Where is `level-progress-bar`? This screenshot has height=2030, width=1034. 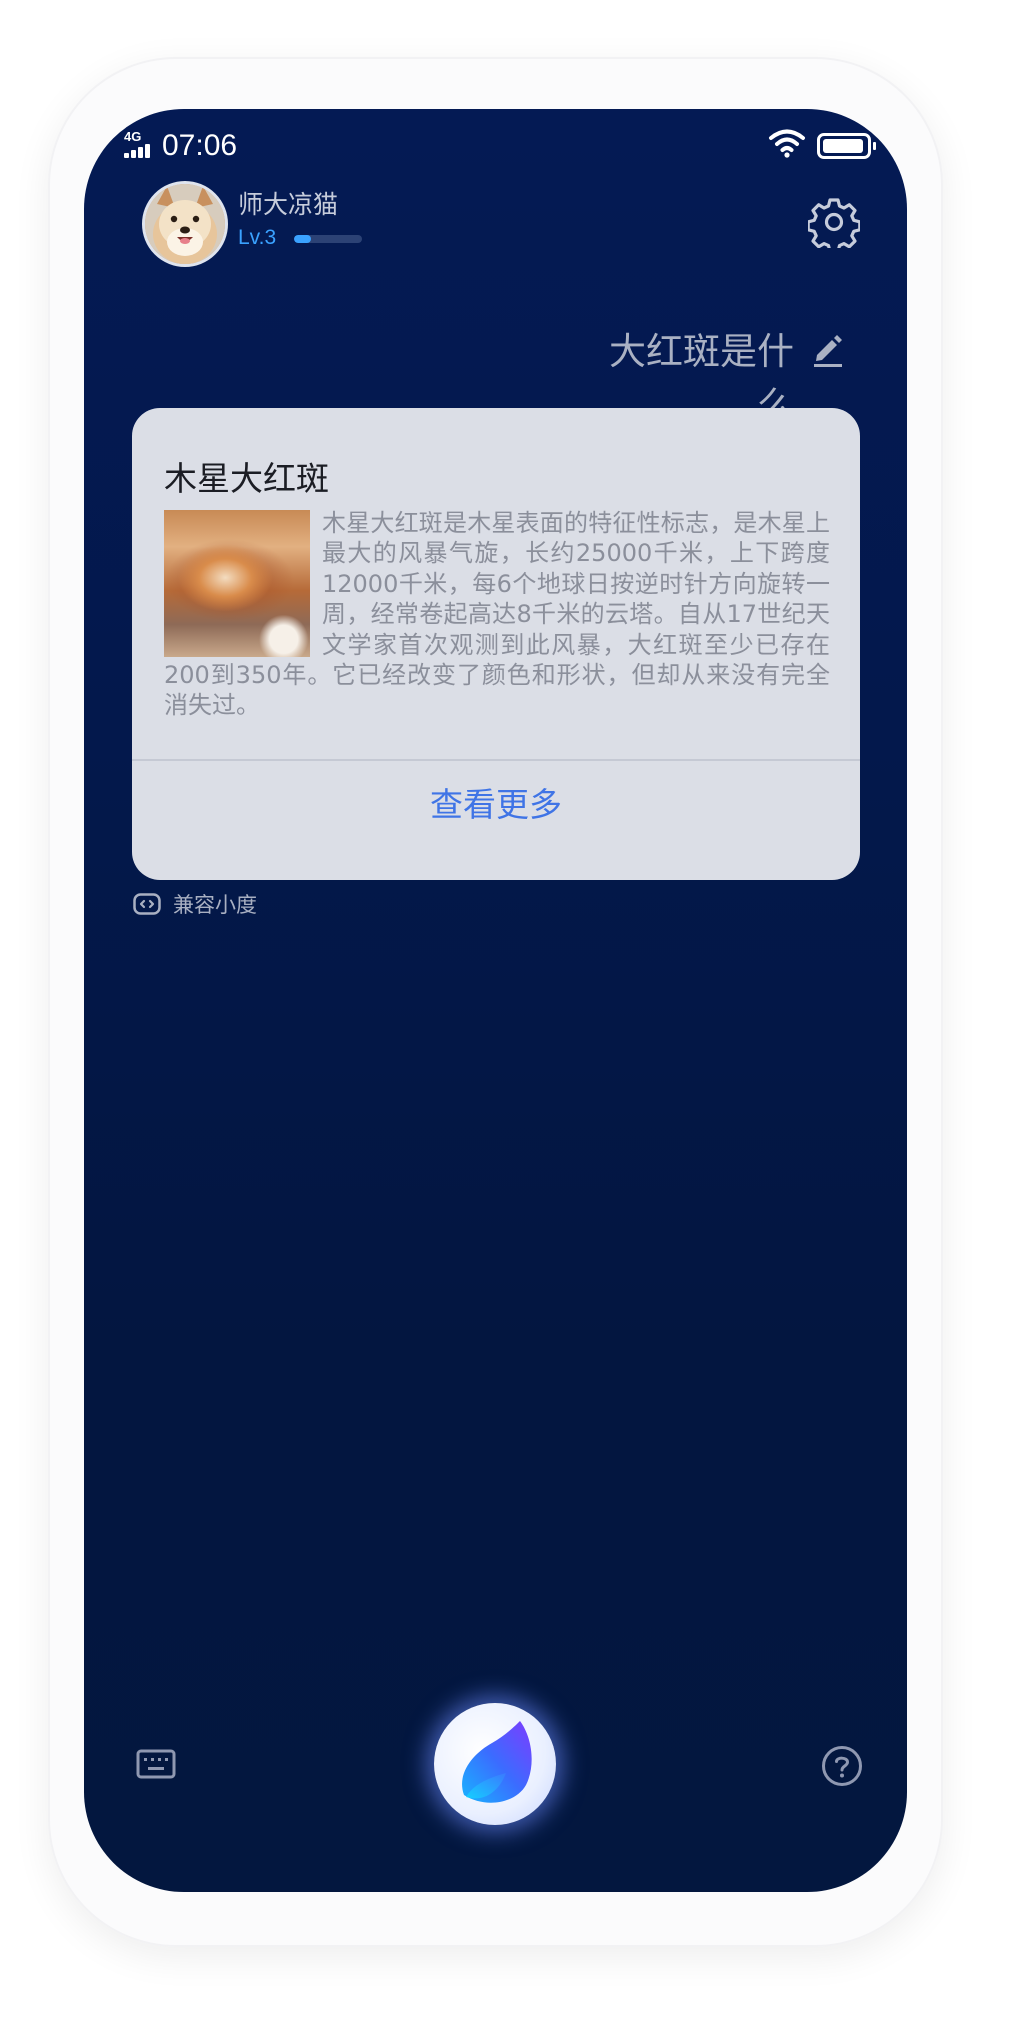 level-progress-bar is located at coordinates (328, 239).